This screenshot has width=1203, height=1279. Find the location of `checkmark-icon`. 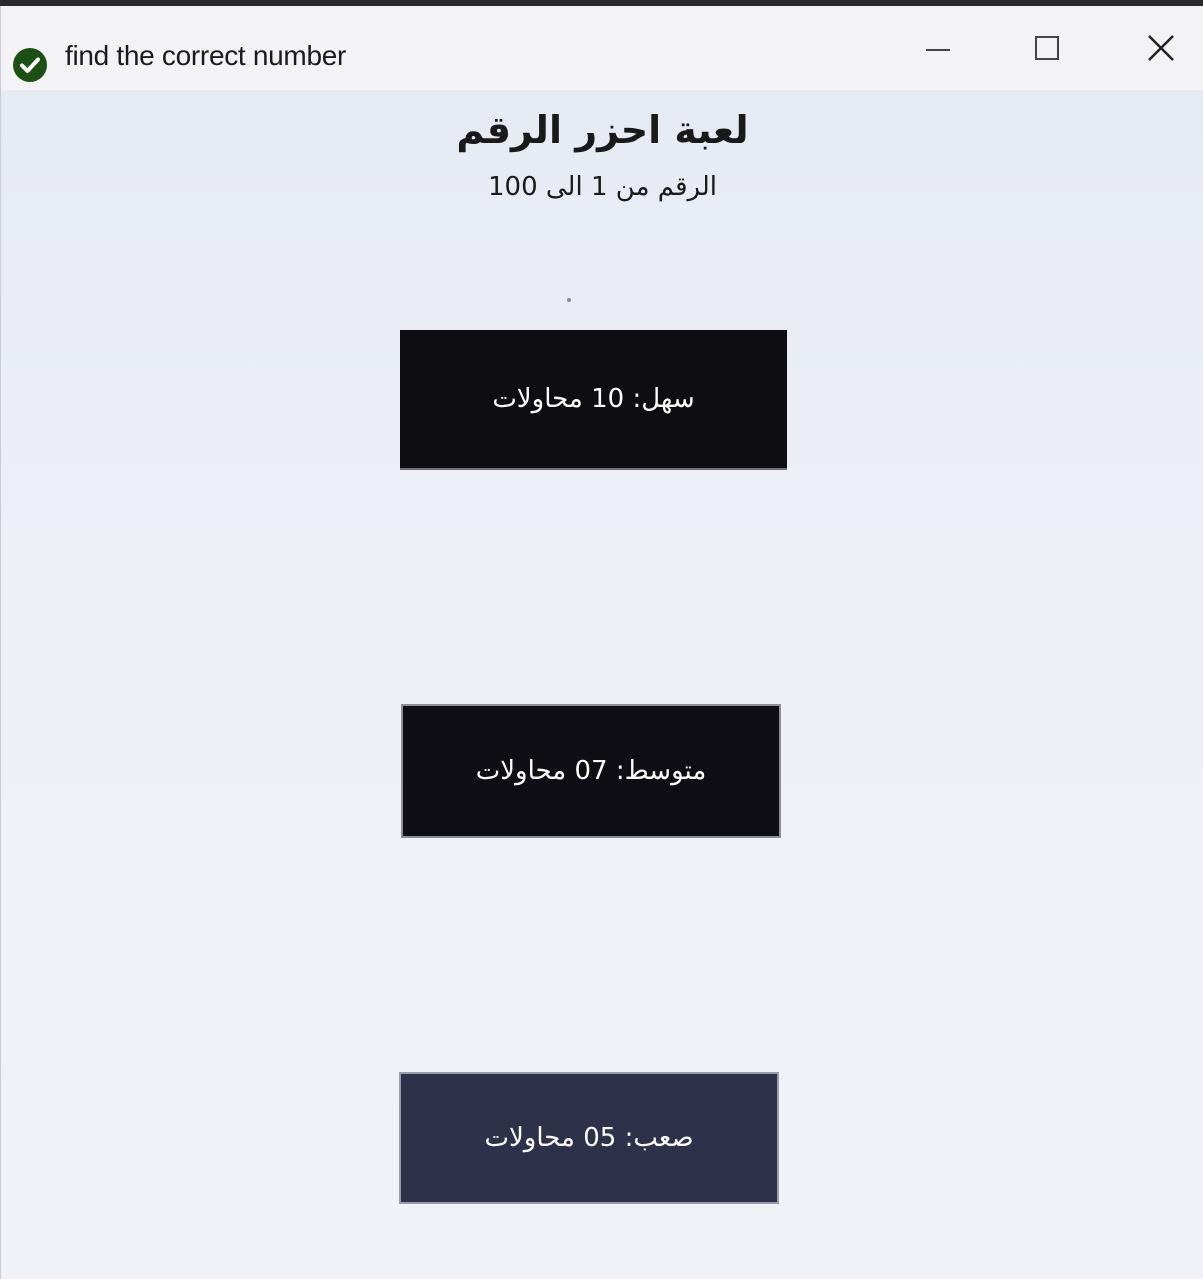

checkmark-icon is located at coordinates (30, 65).